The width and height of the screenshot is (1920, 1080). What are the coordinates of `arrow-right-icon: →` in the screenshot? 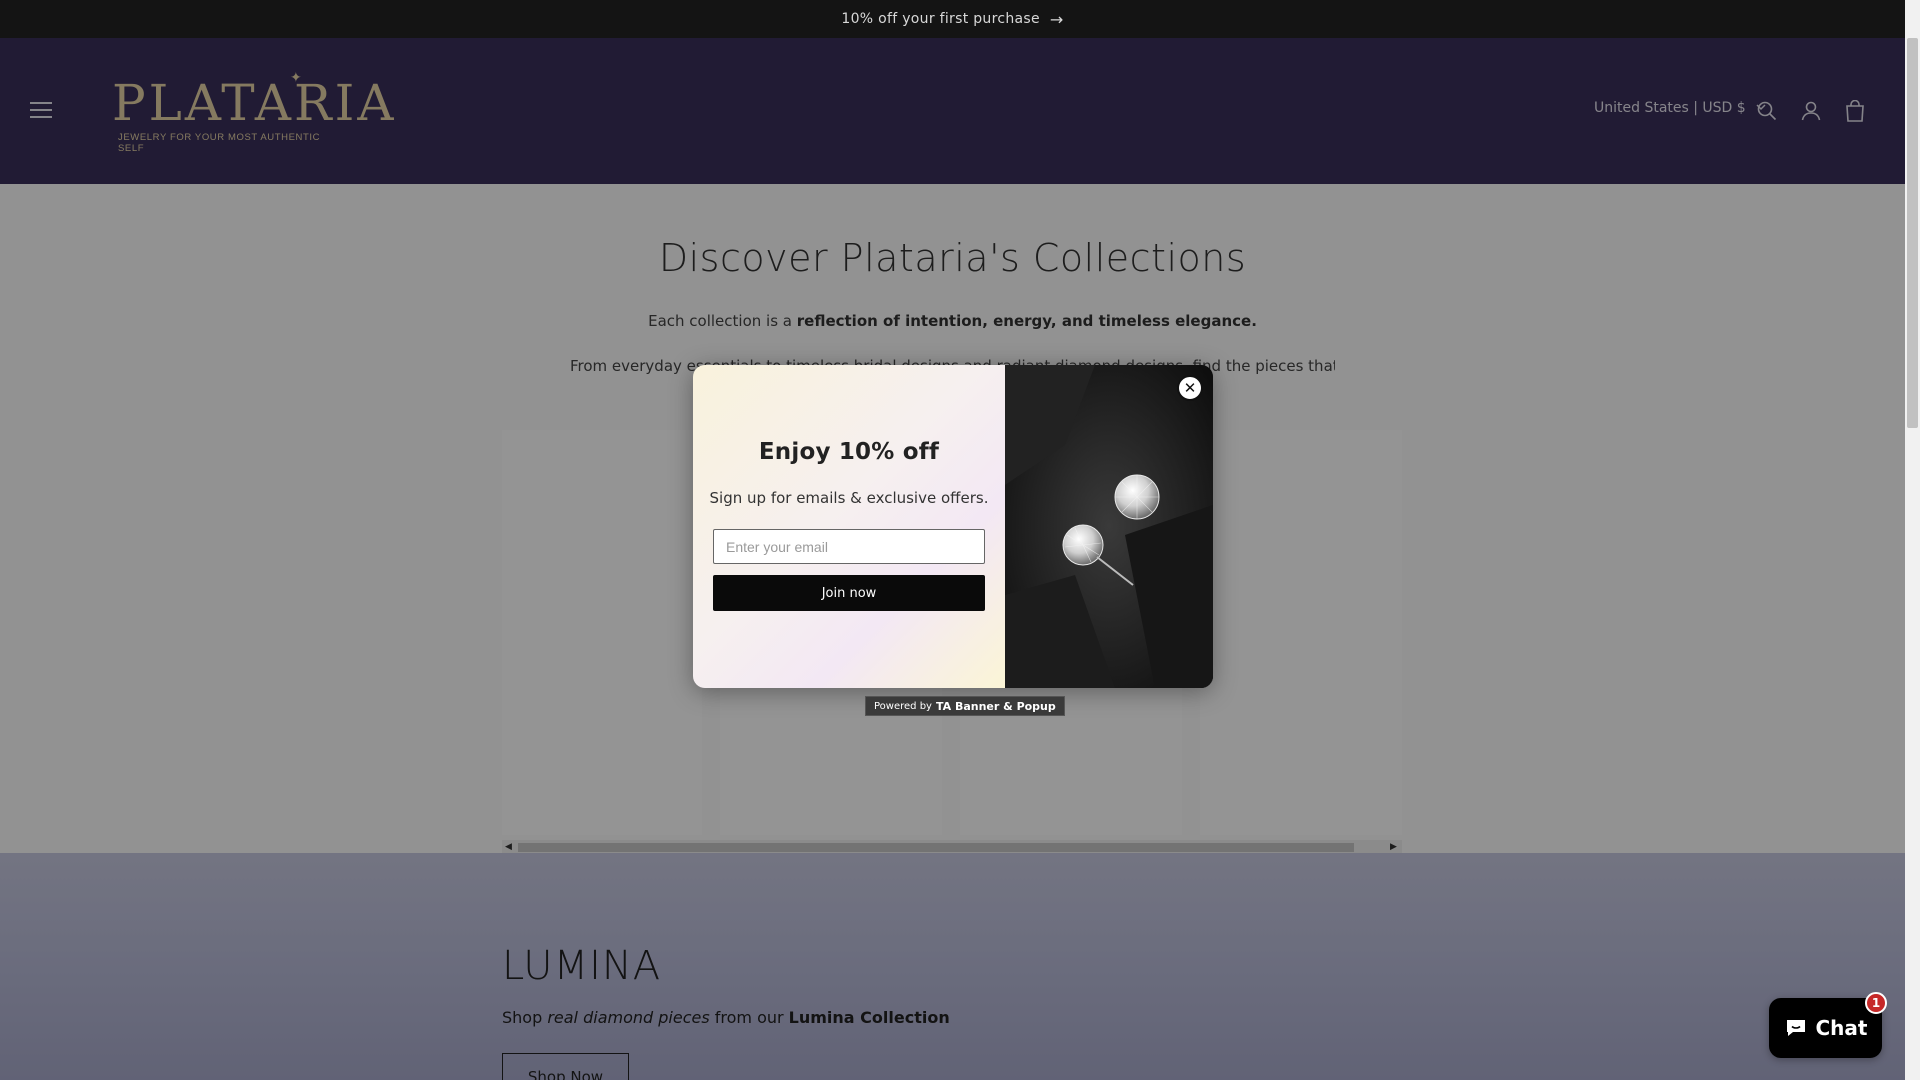 It's located at (1056, 19).